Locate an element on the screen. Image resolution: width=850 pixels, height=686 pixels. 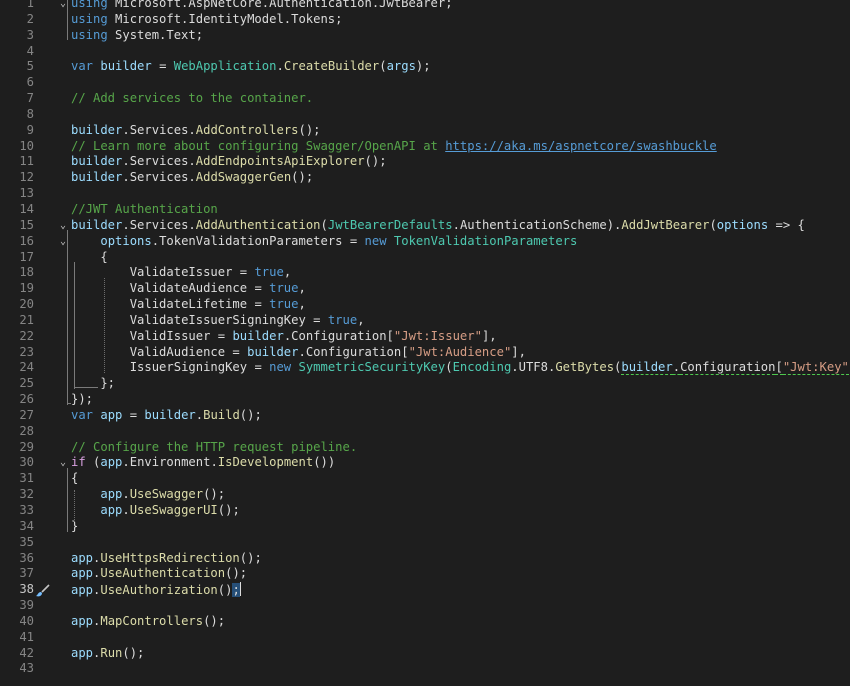
code-token: AddControllers is located at coordinates (247, 129).